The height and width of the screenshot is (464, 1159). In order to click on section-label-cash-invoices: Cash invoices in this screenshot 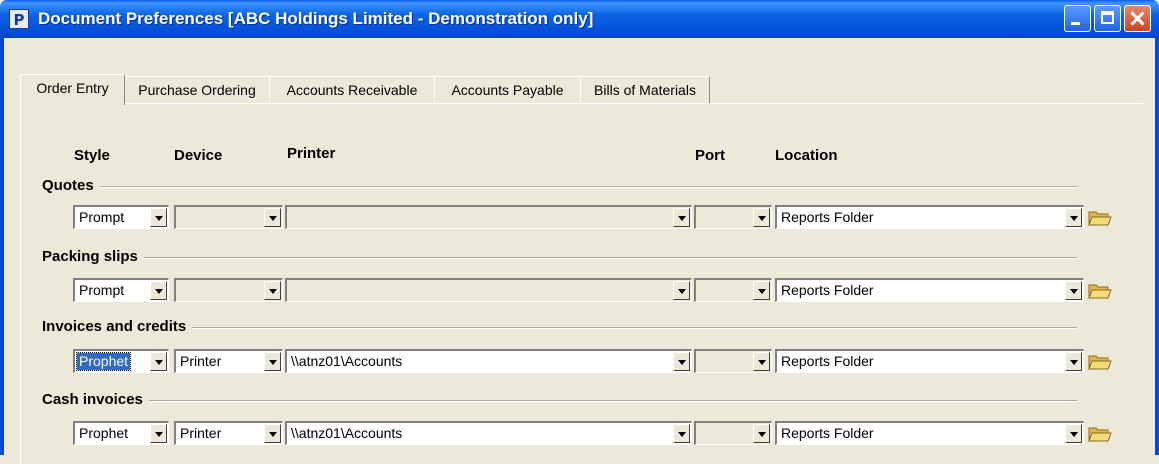, I will do `click(95, 400)`.